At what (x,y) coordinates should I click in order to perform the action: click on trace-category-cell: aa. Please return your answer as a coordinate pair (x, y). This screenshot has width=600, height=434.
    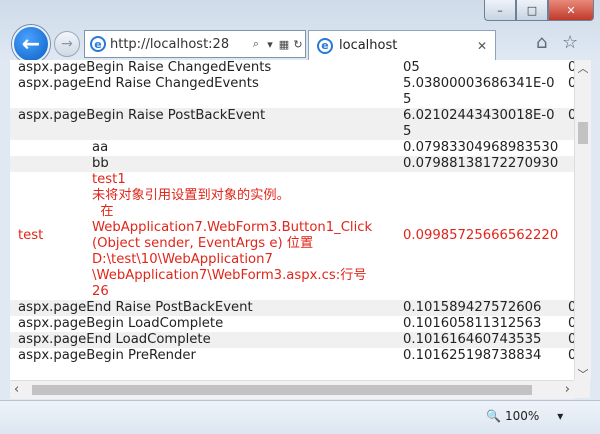
    Looking at the image, I should click on (100, 147).